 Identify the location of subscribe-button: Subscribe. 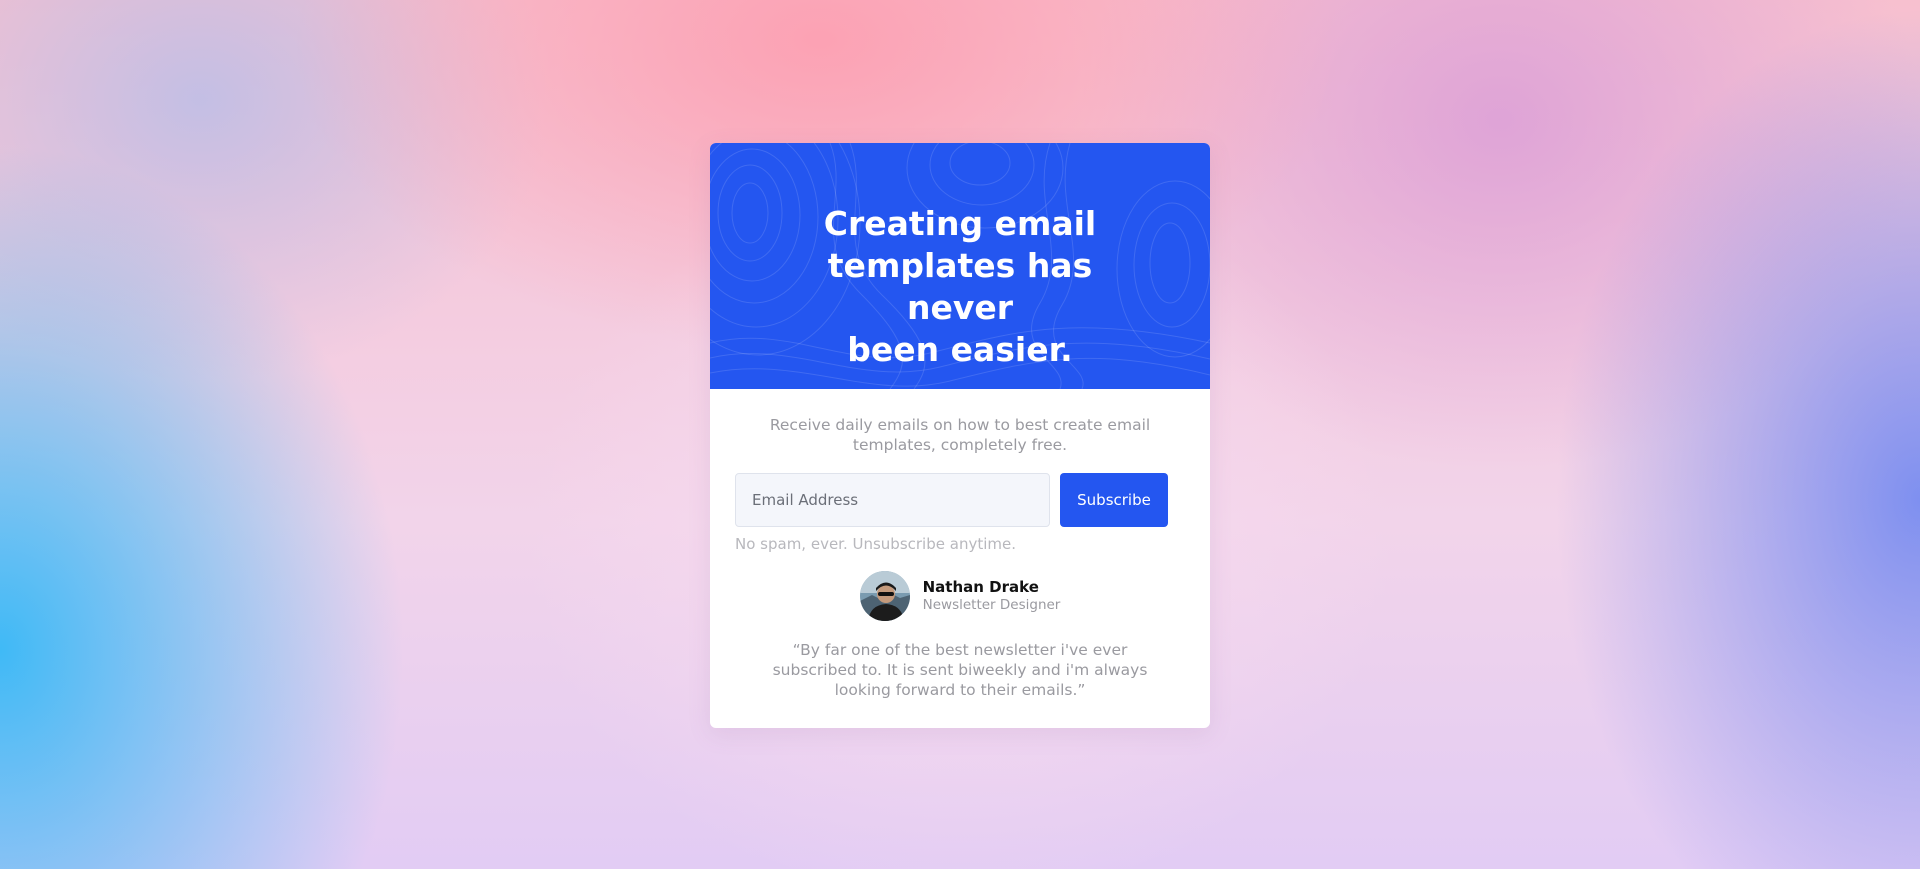
(1114, 500).